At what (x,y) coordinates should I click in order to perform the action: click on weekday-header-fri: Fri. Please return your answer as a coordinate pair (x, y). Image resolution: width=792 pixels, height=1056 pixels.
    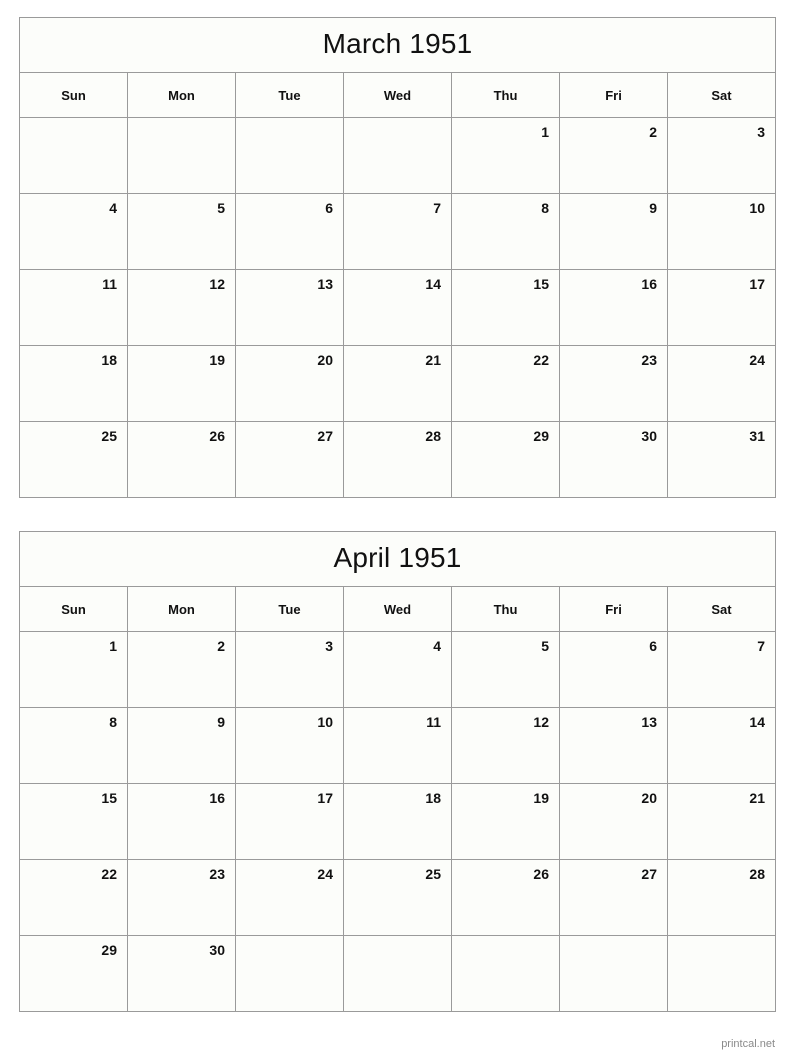
    Looking at the image, I should click on (613, 95).